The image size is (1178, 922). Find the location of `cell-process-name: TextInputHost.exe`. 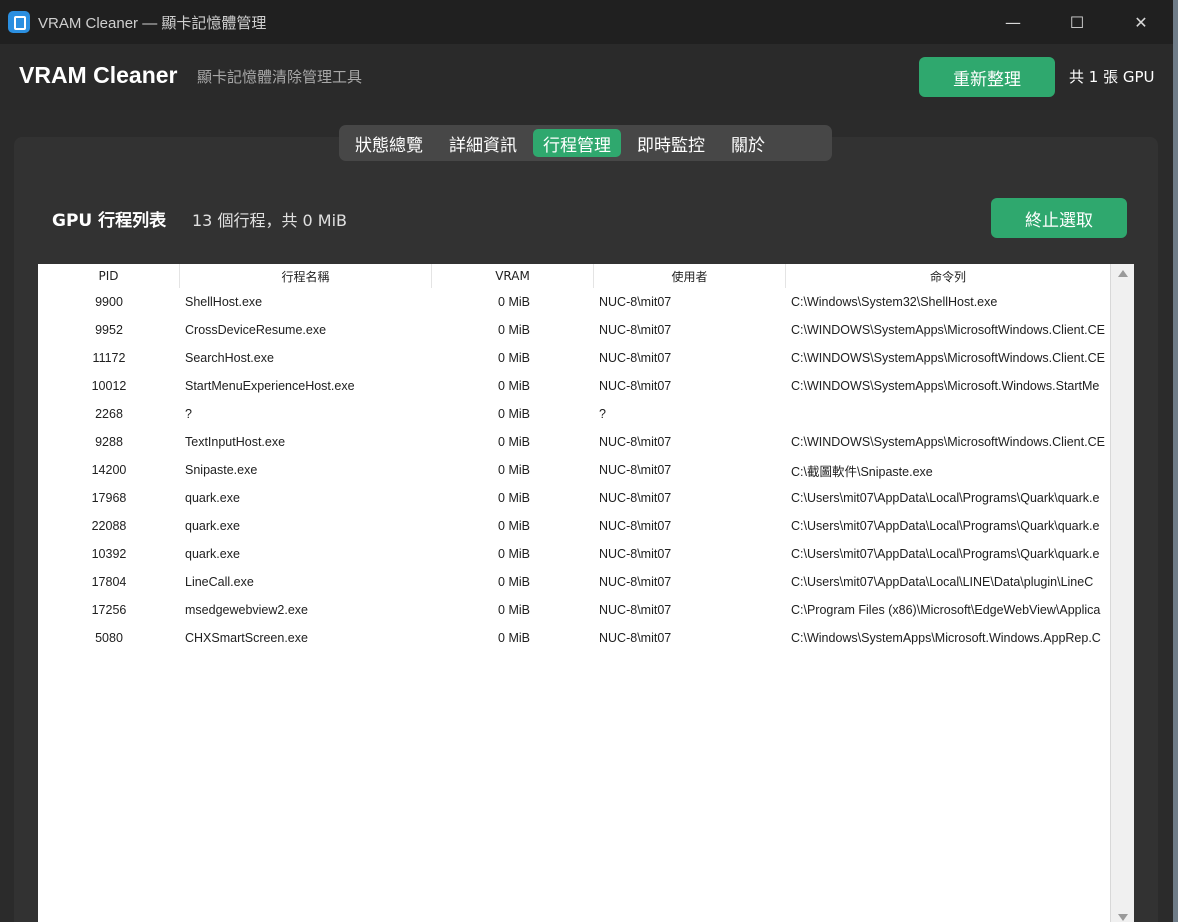

cell-process-name: TextInputHost.exe is located at coordinates (235, 442).